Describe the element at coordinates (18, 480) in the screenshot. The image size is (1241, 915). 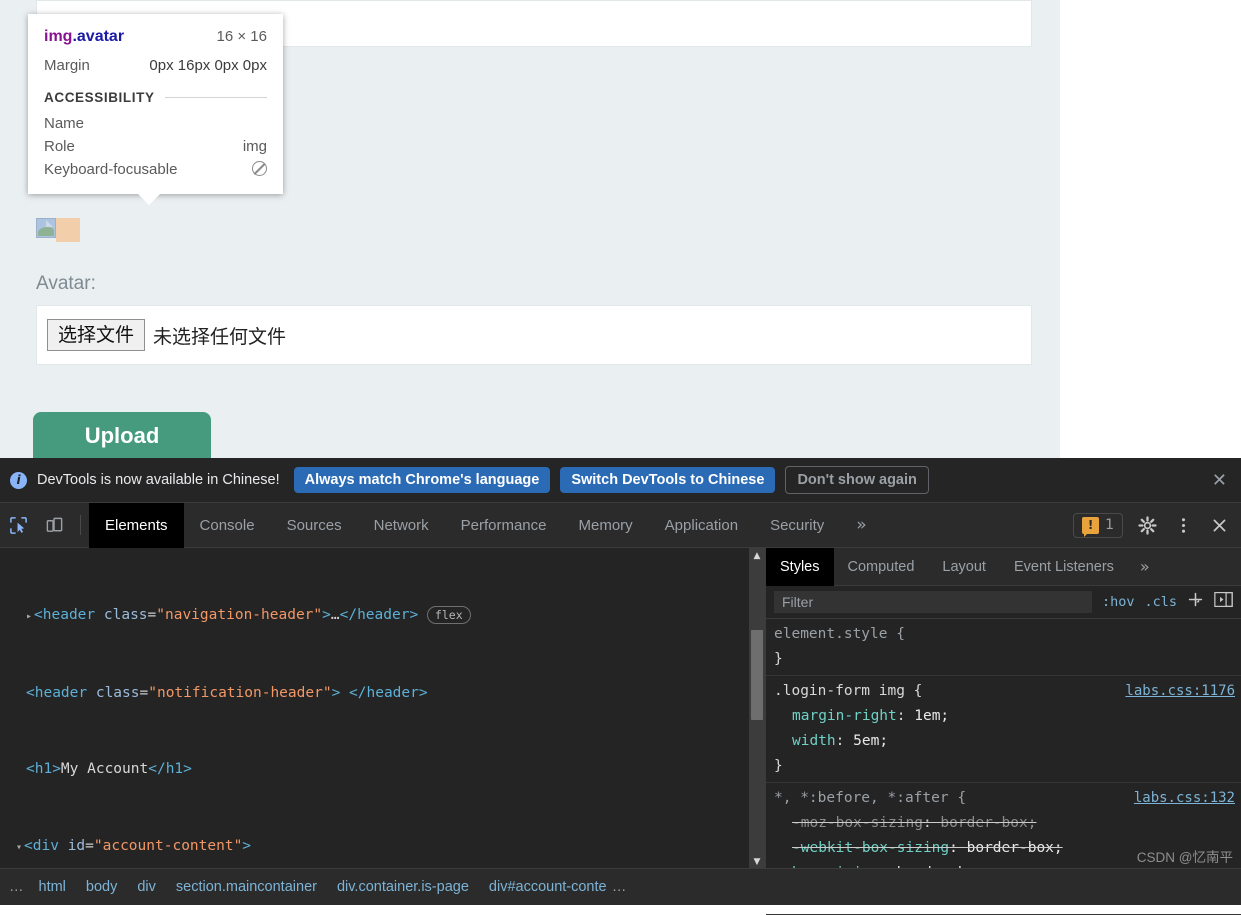
I see `info-icon: i` at that location.